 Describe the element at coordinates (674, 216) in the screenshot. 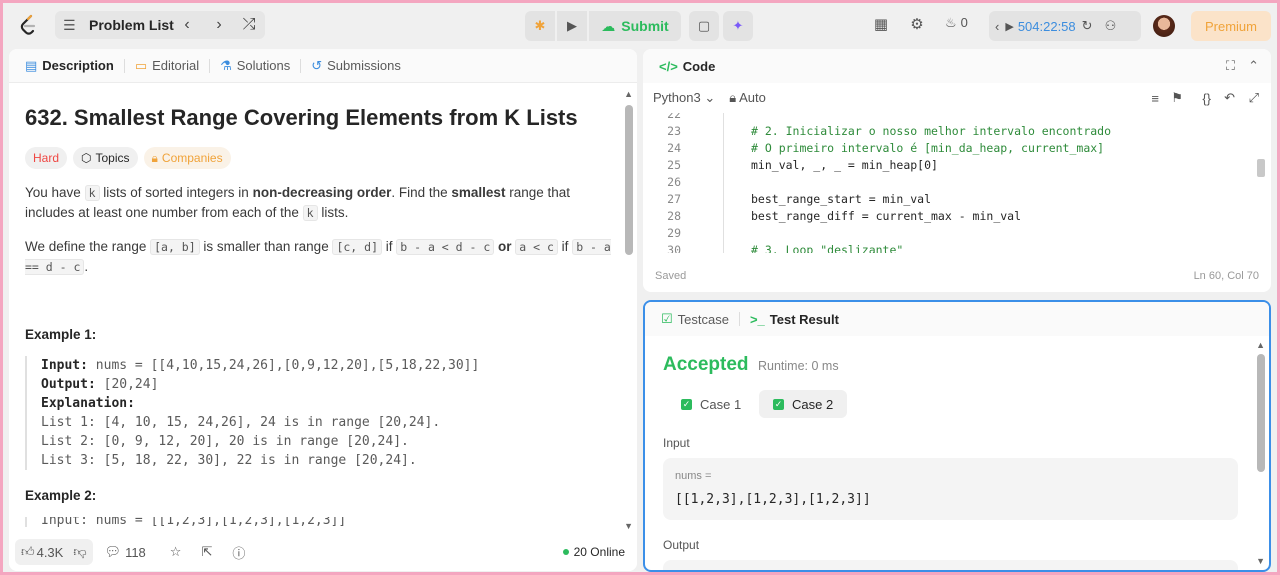

I see `line-number: 28` at that location.